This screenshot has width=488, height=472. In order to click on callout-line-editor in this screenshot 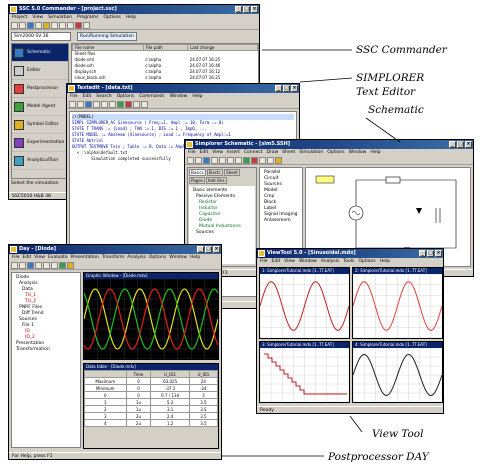, I will do `click(326, 80)`.